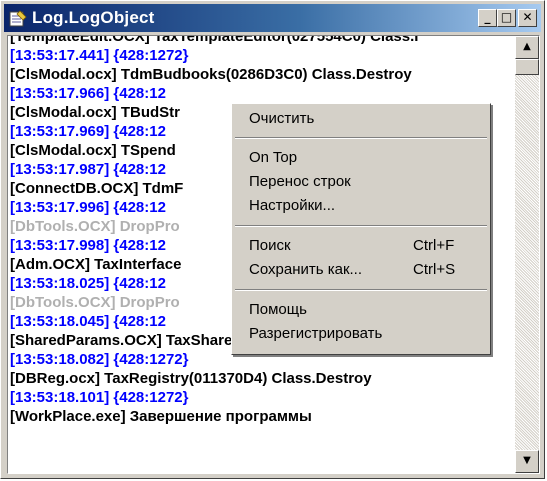 The width and height of the screenshot is (547, 481). I want to click on menu-item-shortcut: Ctrl+S, so click(434, 269).